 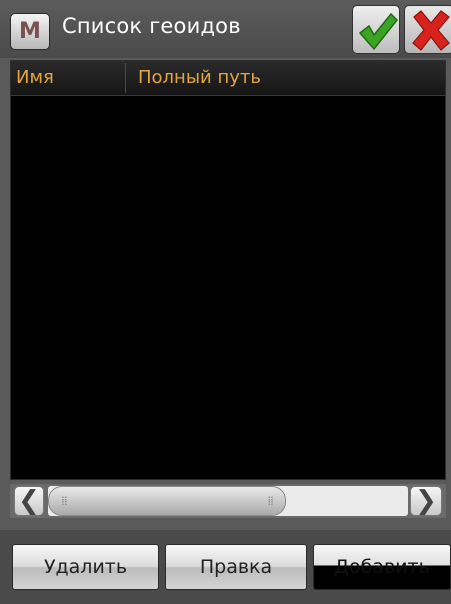 I want to click on horizontal-scrollbar: ❮ ⁞⁞ ⁞⁞ ❯, so click(x=228, y=501).